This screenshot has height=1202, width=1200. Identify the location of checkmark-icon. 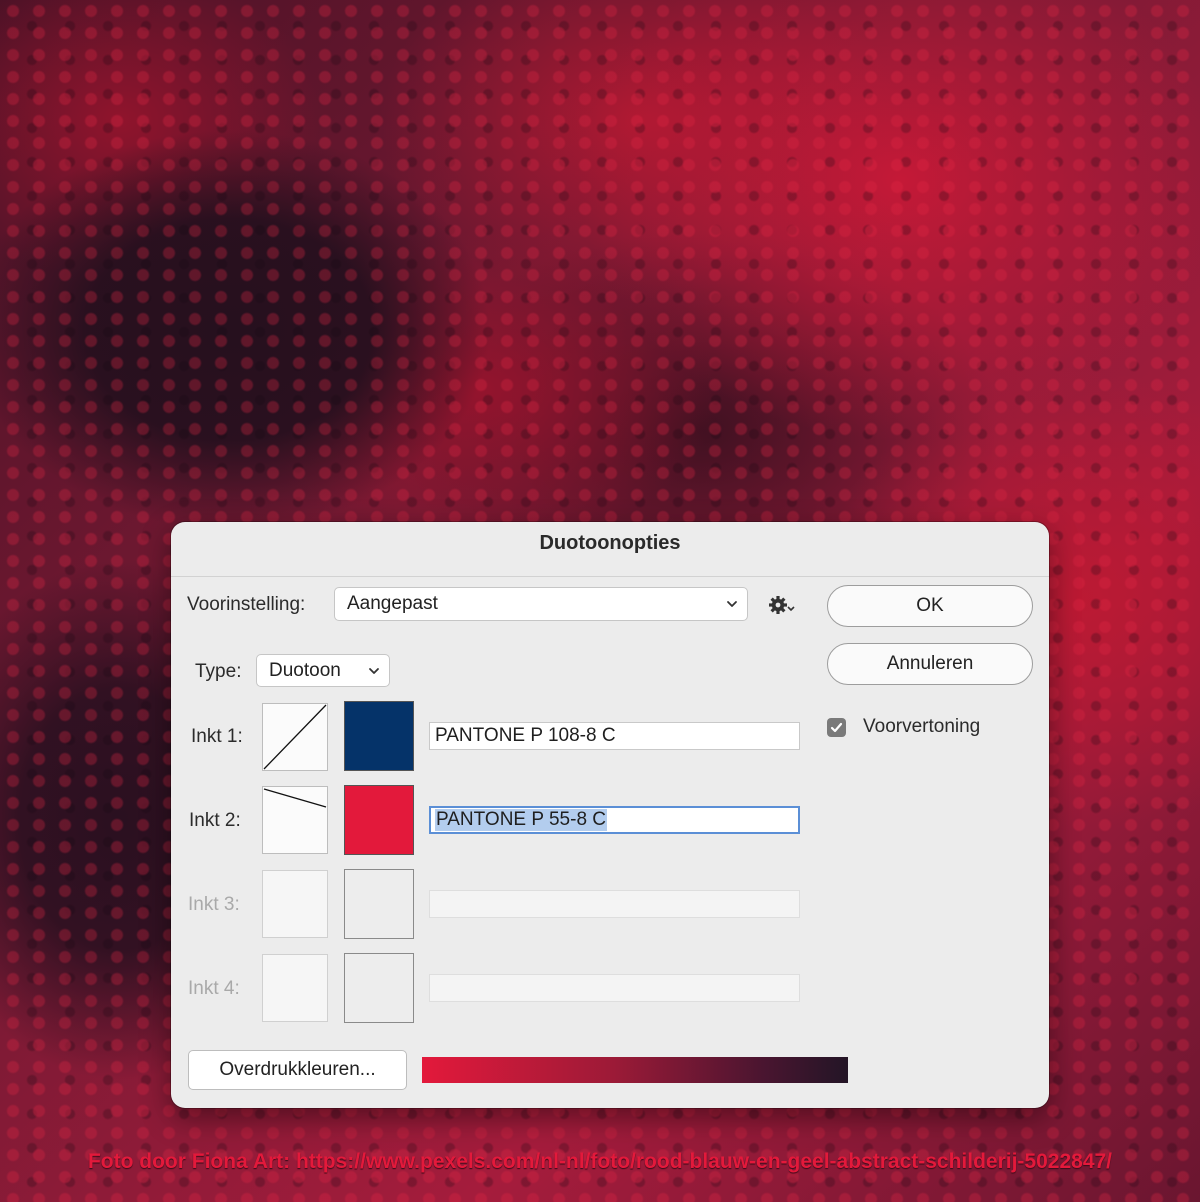
(836, 727).